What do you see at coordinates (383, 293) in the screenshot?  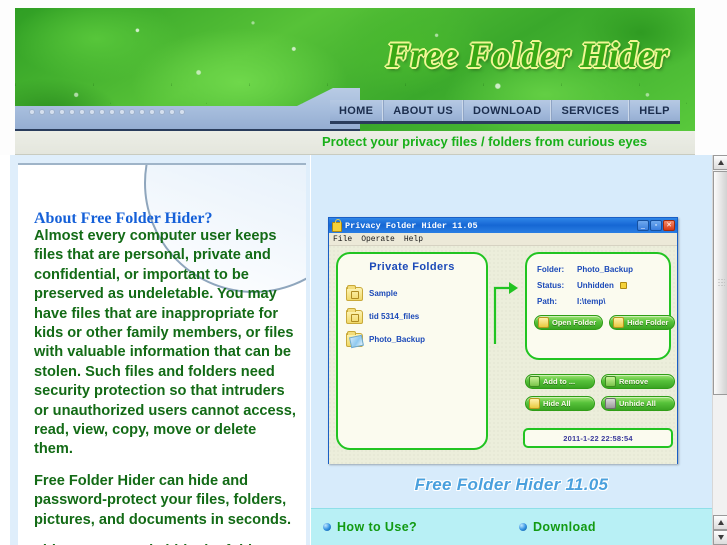 I see `folder-name: Sample` at bounding box center [383, 293].